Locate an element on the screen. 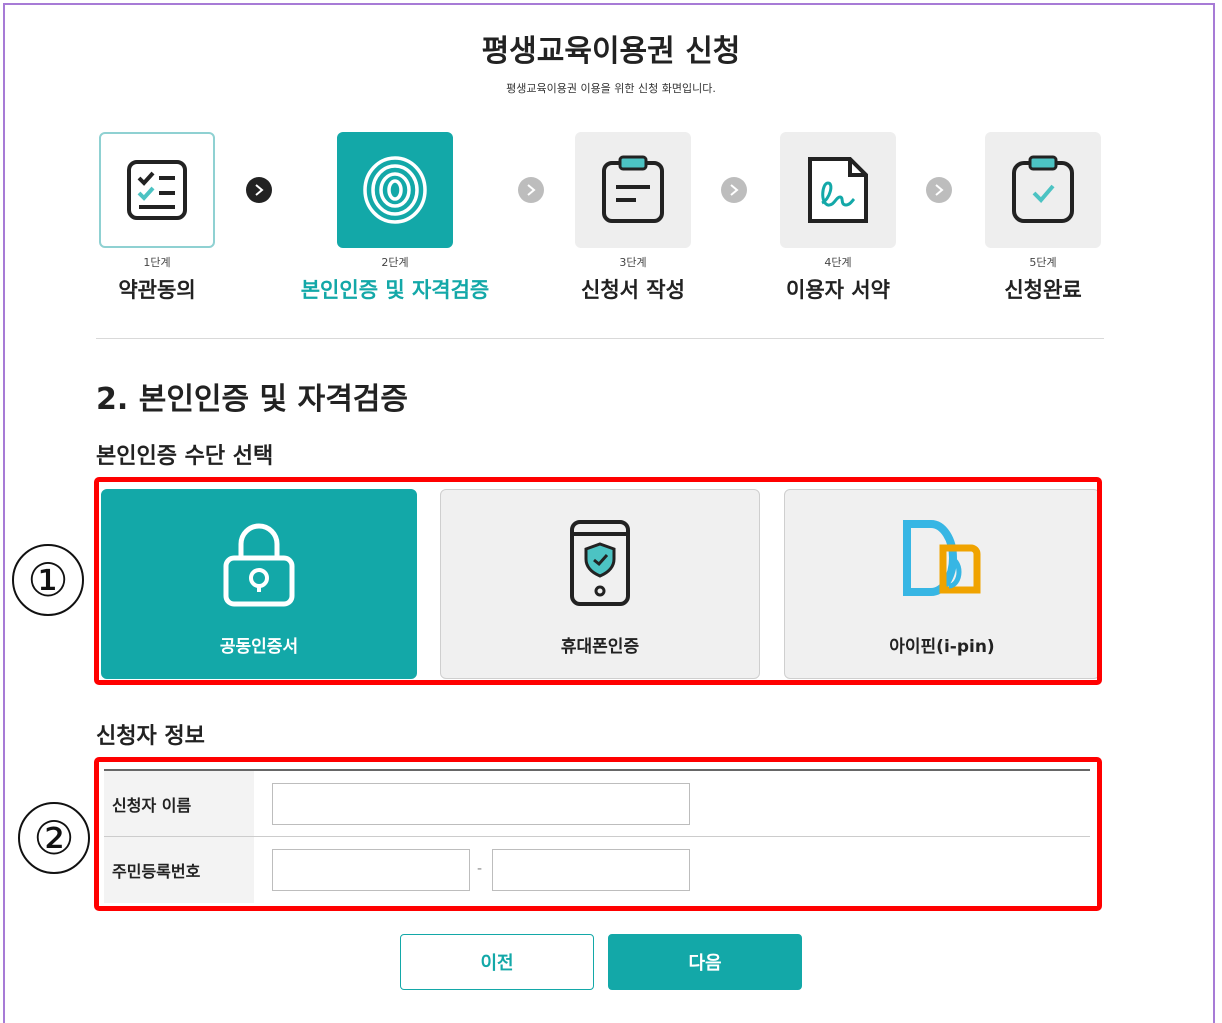  step-5-number: 5단계 is located at coordinates (1043, 262).